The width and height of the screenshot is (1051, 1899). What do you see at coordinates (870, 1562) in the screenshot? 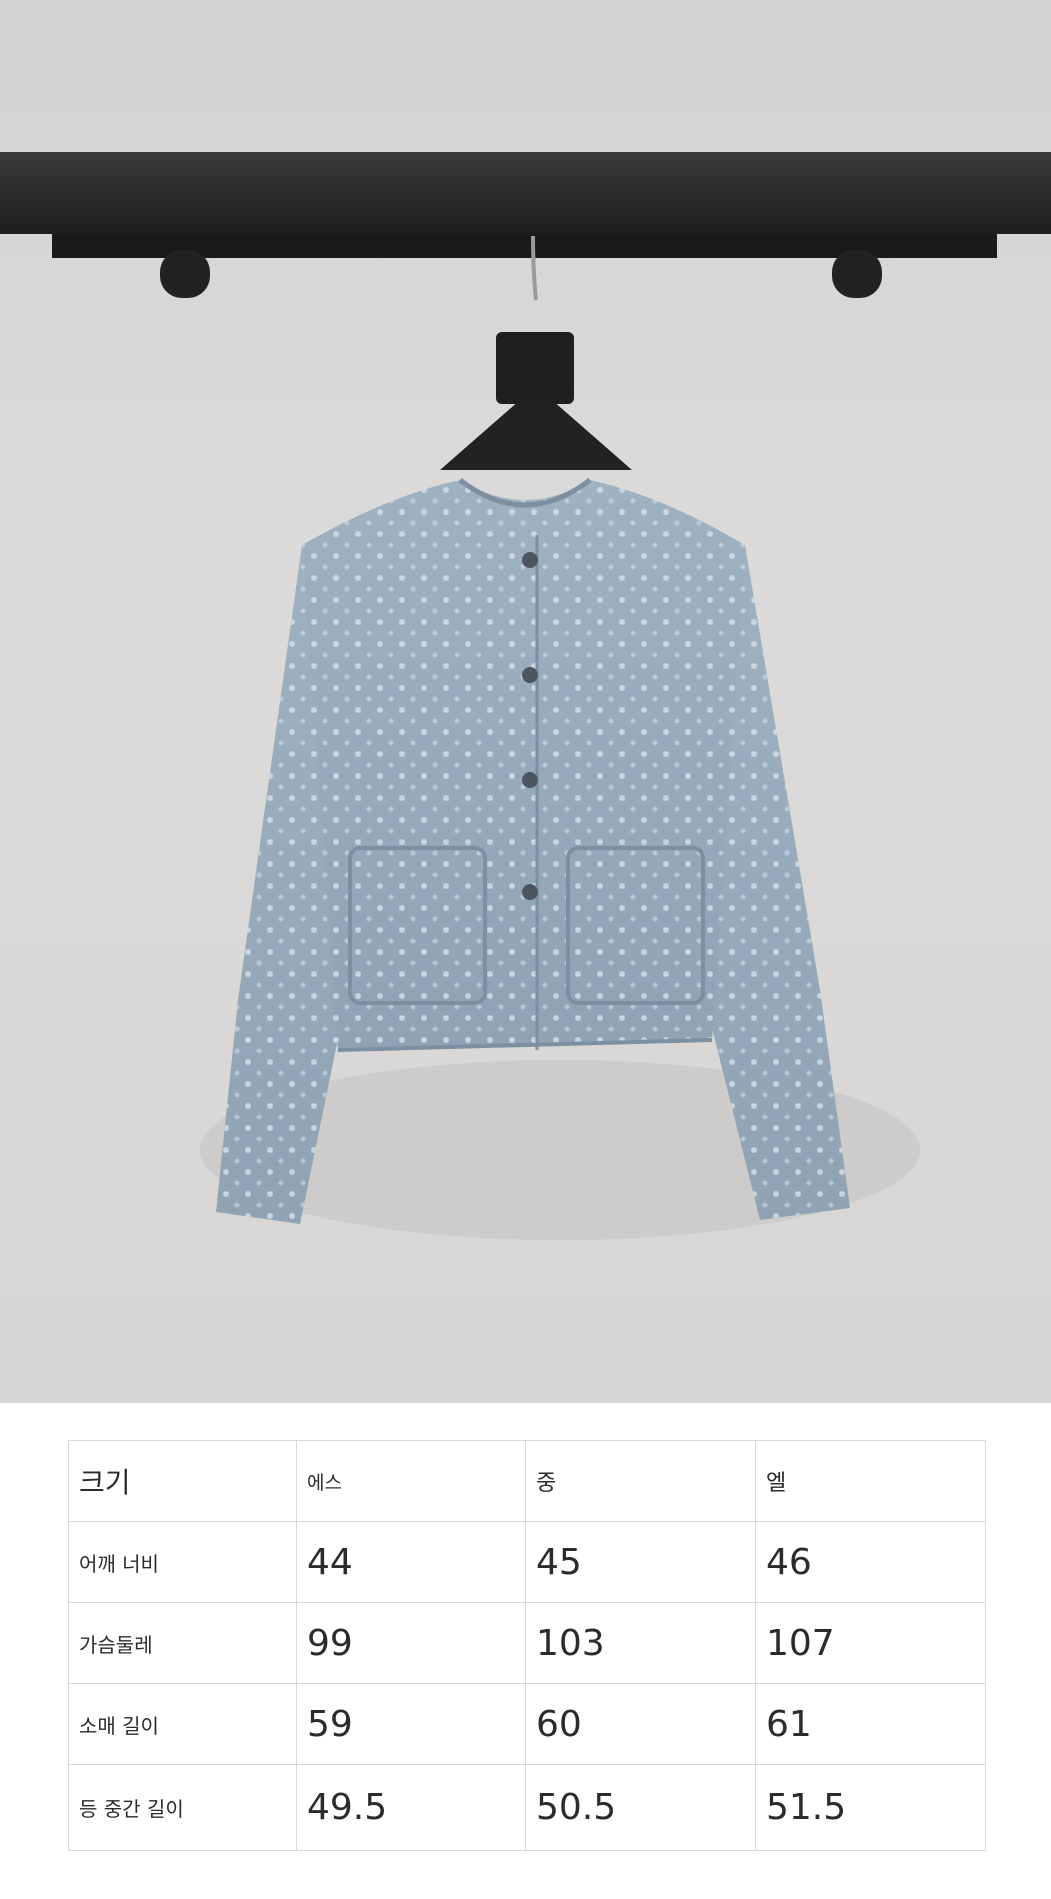
I see `table-cell: 46` at bounding box center [870, 1562].